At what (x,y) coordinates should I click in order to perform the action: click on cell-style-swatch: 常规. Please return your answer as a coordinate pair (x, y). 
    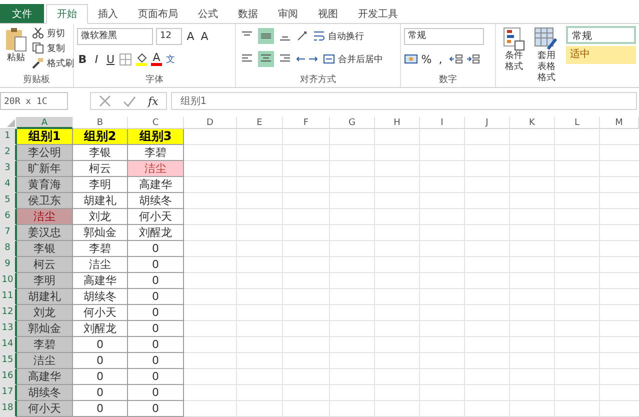
    Looking at the image, I should click on (601, 35).